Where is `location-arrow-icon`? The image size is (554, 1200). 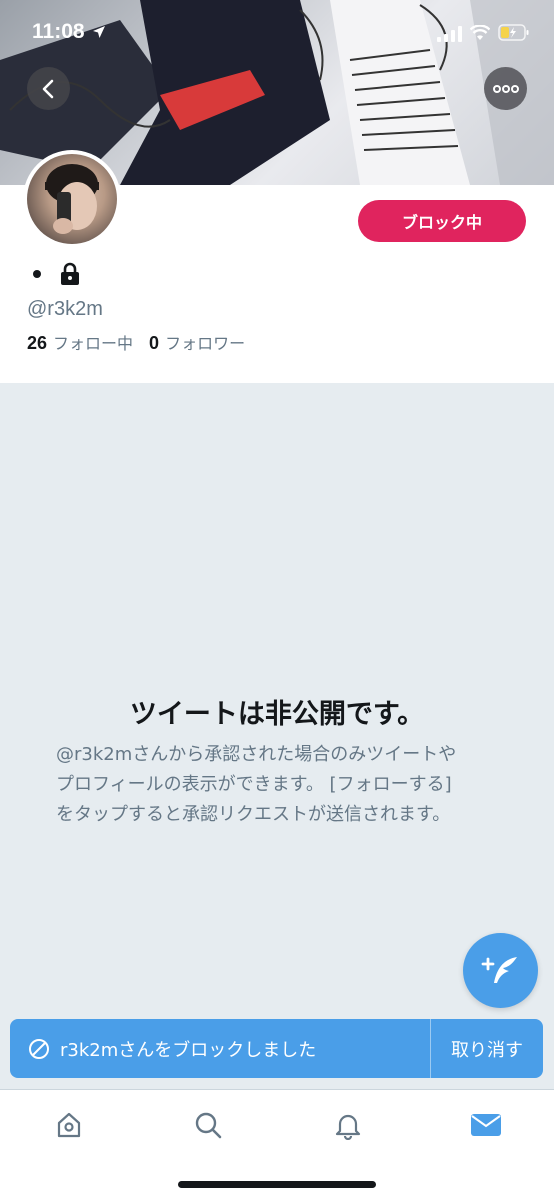 location-arrow-icon is located at coordinates (99, 32).